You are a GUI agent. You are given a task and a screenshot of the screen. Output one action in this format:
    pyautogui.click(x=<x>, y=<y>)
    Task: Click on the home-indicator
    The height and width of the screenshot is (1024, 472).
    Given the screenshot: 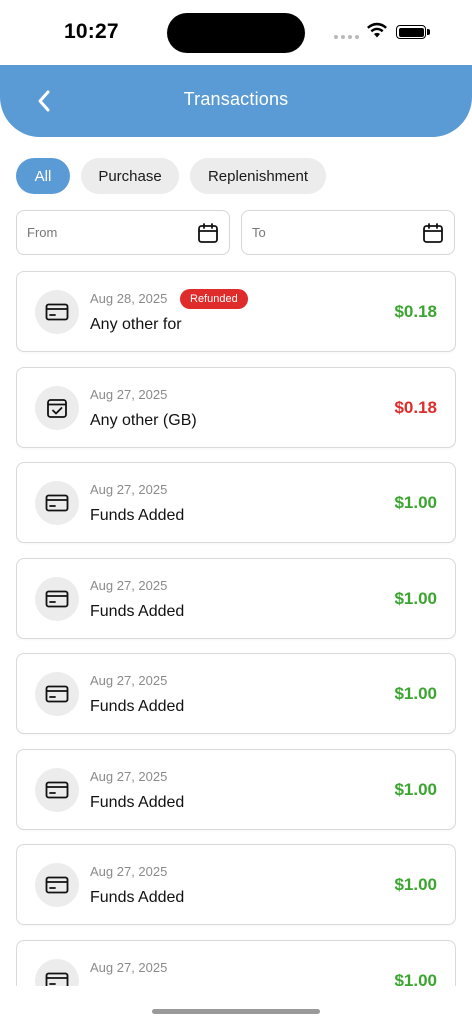 What is the action you would take?
    pyautogui.click(x=236, y=1011)
    